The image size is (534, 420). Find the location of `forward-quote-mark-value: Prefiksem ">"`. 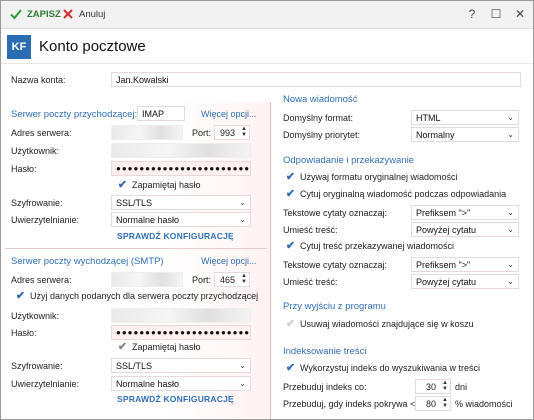

forward-quote-mark-value: Prefiksem ">" is located at coordinates (443, 265).